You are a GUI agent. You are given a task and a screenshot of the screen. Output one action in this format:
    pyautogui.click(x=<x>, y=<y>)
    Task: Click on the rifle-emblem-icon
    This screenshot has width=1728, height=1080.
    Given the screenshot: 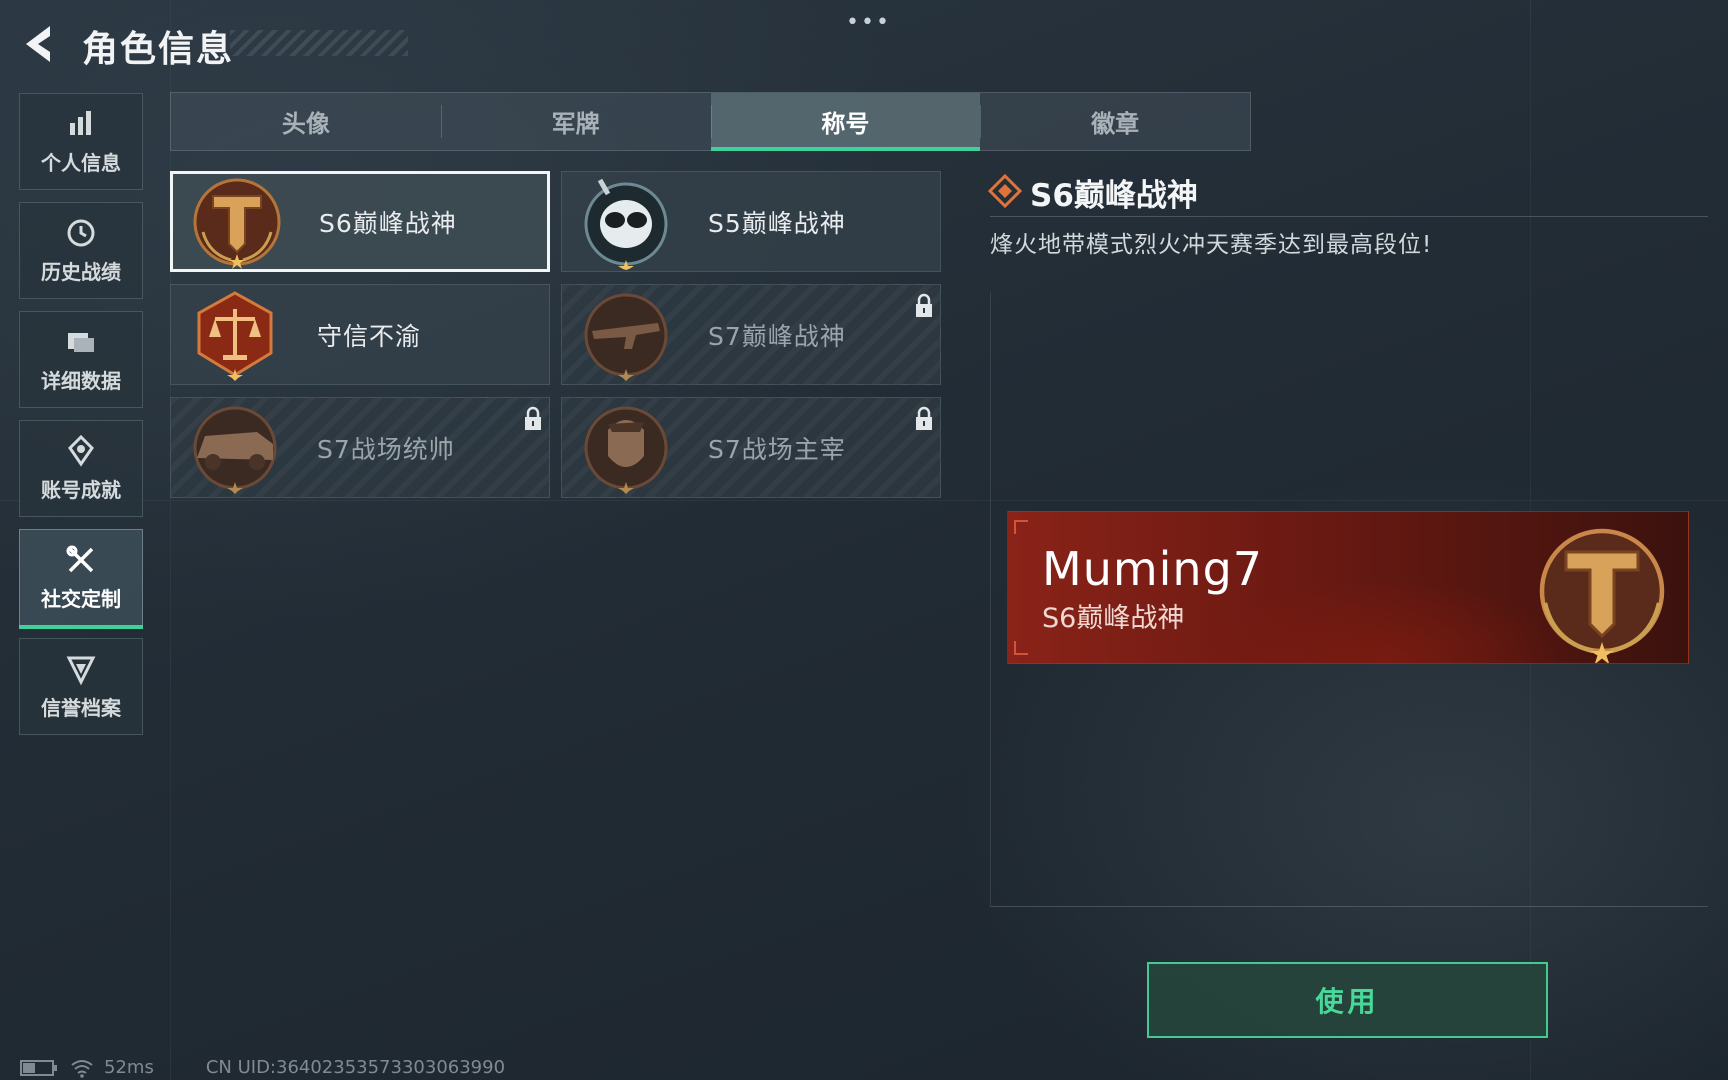 What is the action you would take?
    pyautogui.click(x=626, y=337)
    